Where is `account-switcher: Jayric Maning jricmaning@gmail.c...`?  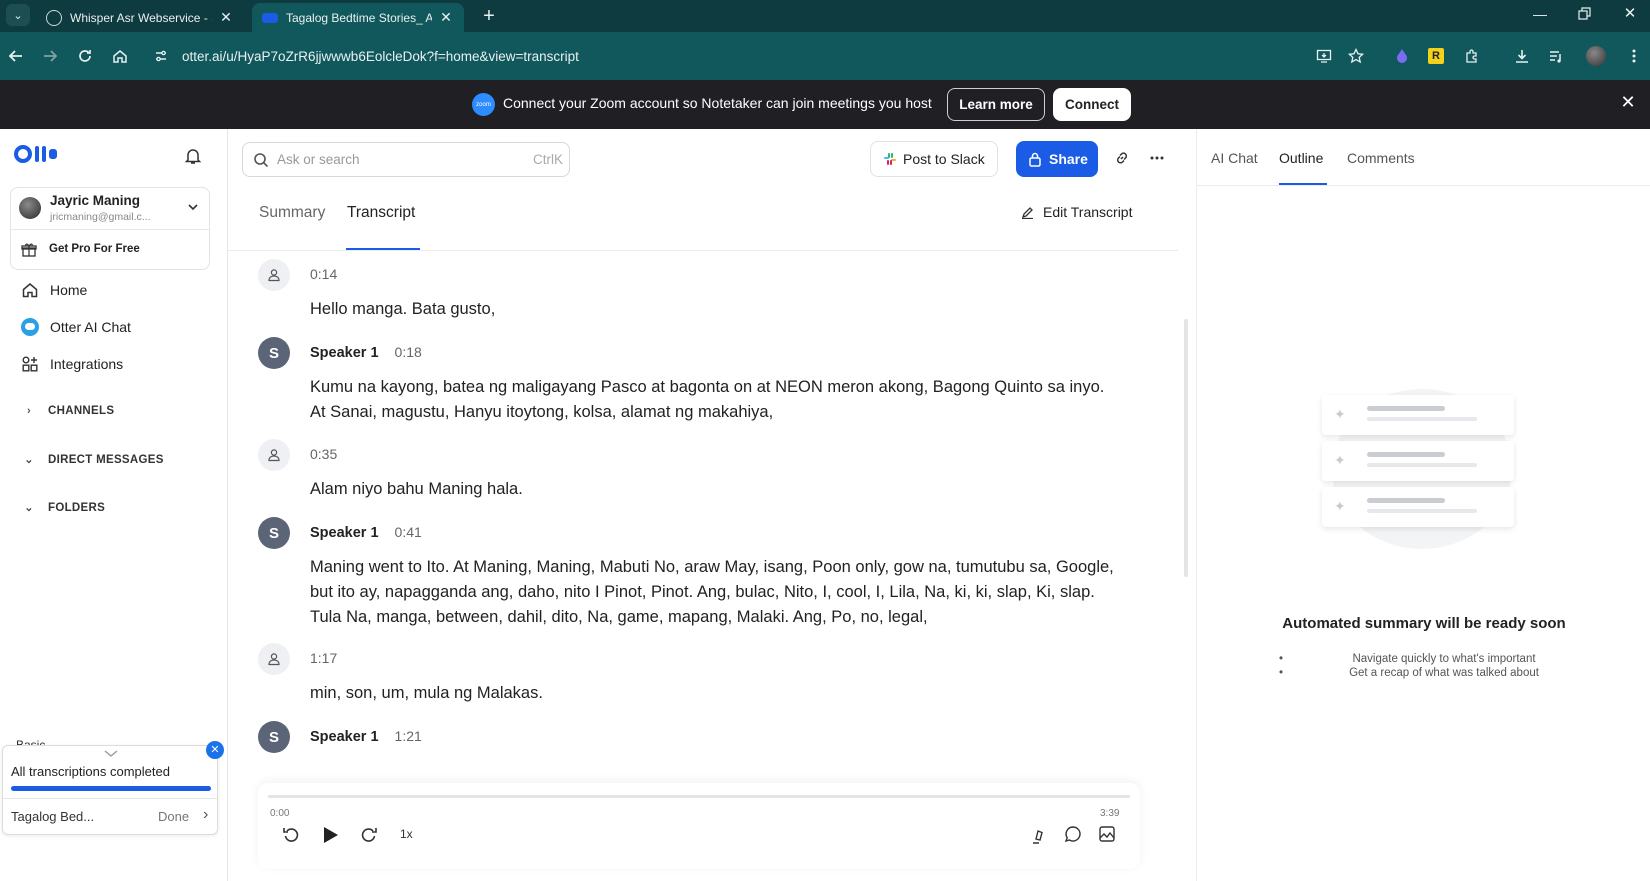 account-switcher: Jayric Maning jricmaning@gmail.c... is located at coordinates (110, 209).